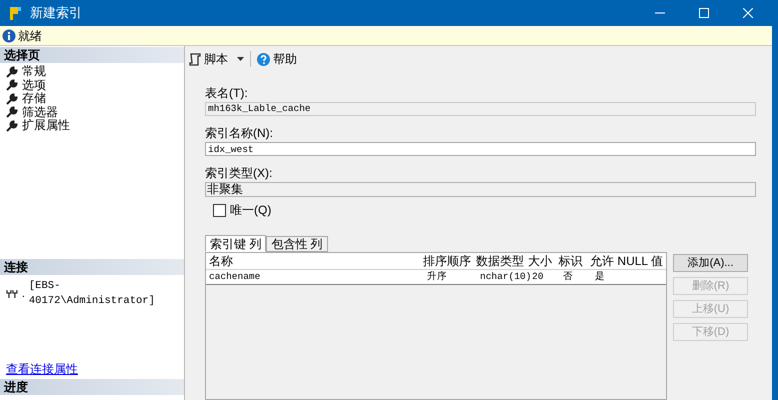  Describe the element at coordinates (56, 13) in the screenshot. I see `window-title: 新建索引` at that location.